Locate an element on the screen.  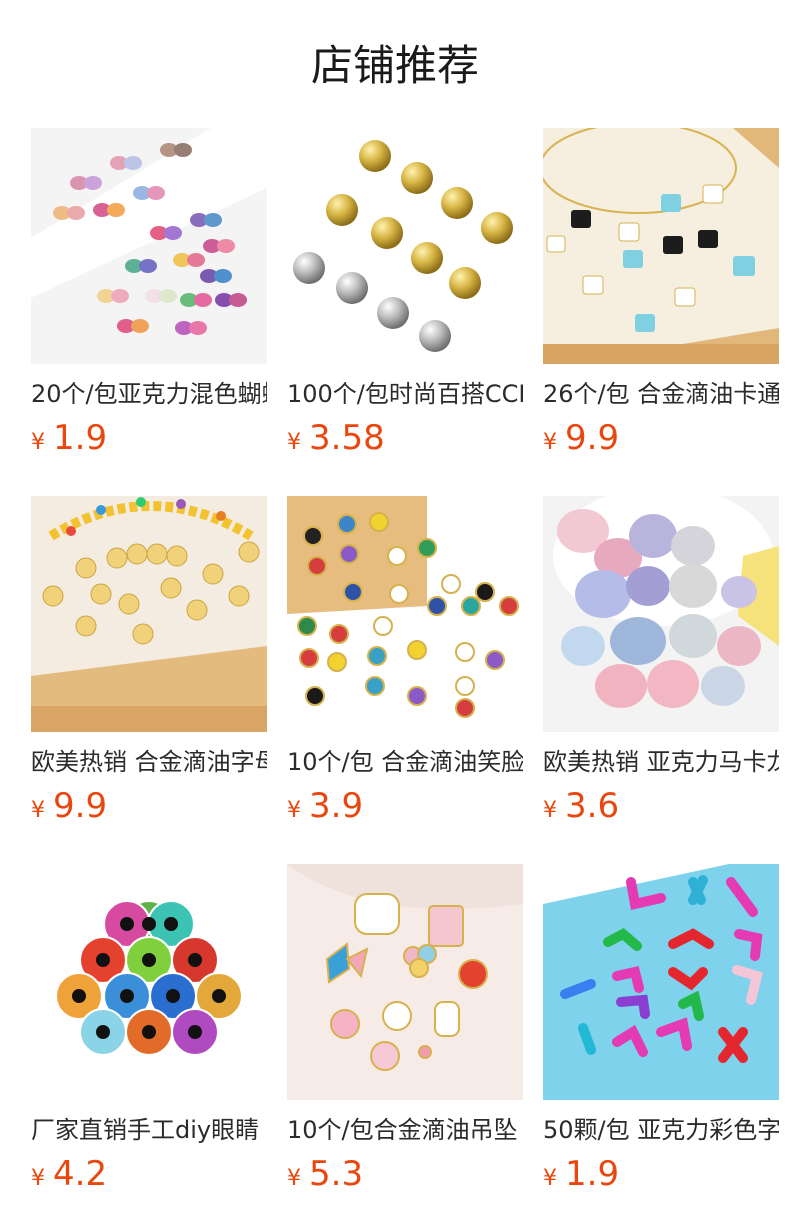
product-image-macaron-beads is located at coordinates (661, 614).